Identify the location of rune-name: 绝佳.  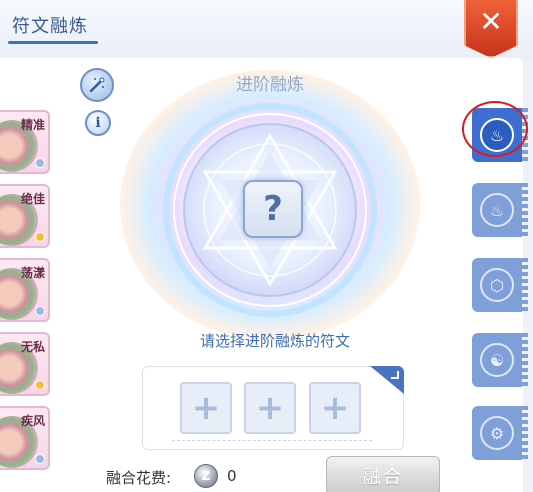
(32, 199).